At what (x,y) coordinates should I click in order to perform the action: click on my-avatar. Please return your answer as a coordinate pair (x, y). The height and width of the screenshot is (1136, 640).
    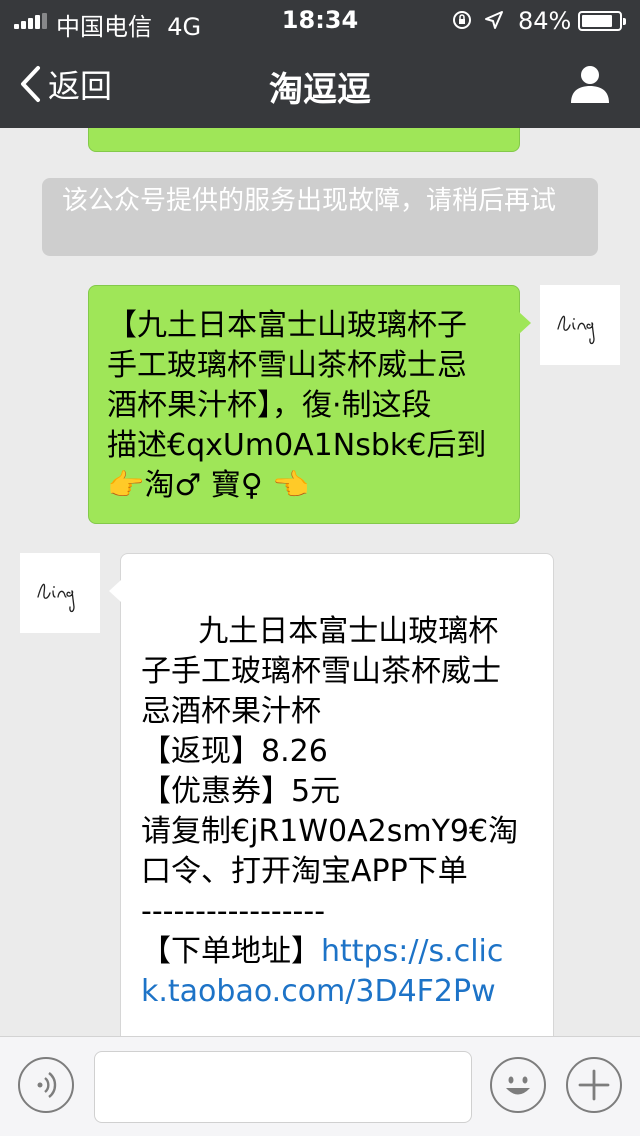
    Looking at the image, I should click on (580, 325).